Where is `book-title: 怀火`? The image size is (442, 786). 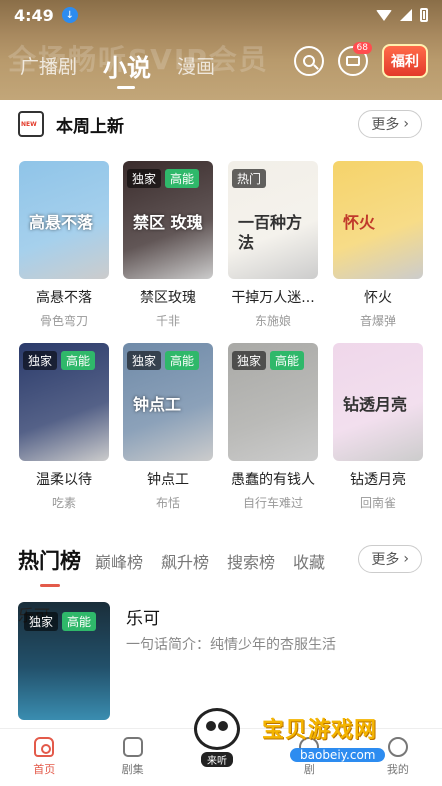 book-title: 怀火 is located at coordinates (378, 297).